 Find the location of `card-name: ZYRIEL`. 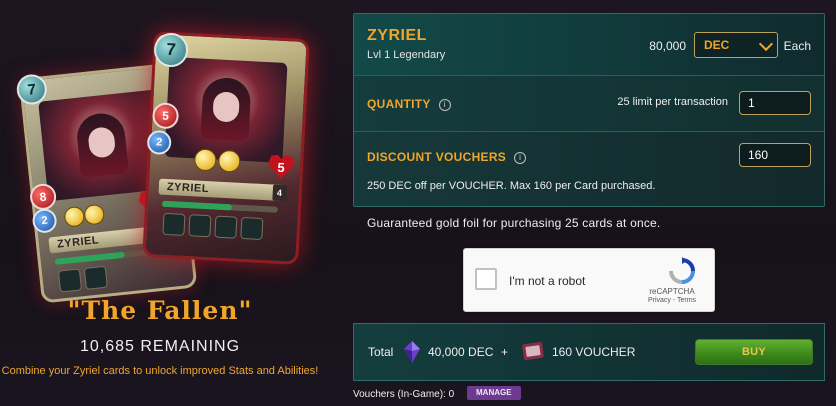

card-name: ZYRIEL is located at coordinates (397, 35).